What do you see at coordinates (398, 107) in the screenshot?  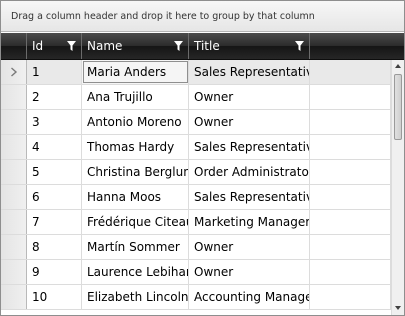 I see `scrollbar-thumb` at bounding box center [398, 107].